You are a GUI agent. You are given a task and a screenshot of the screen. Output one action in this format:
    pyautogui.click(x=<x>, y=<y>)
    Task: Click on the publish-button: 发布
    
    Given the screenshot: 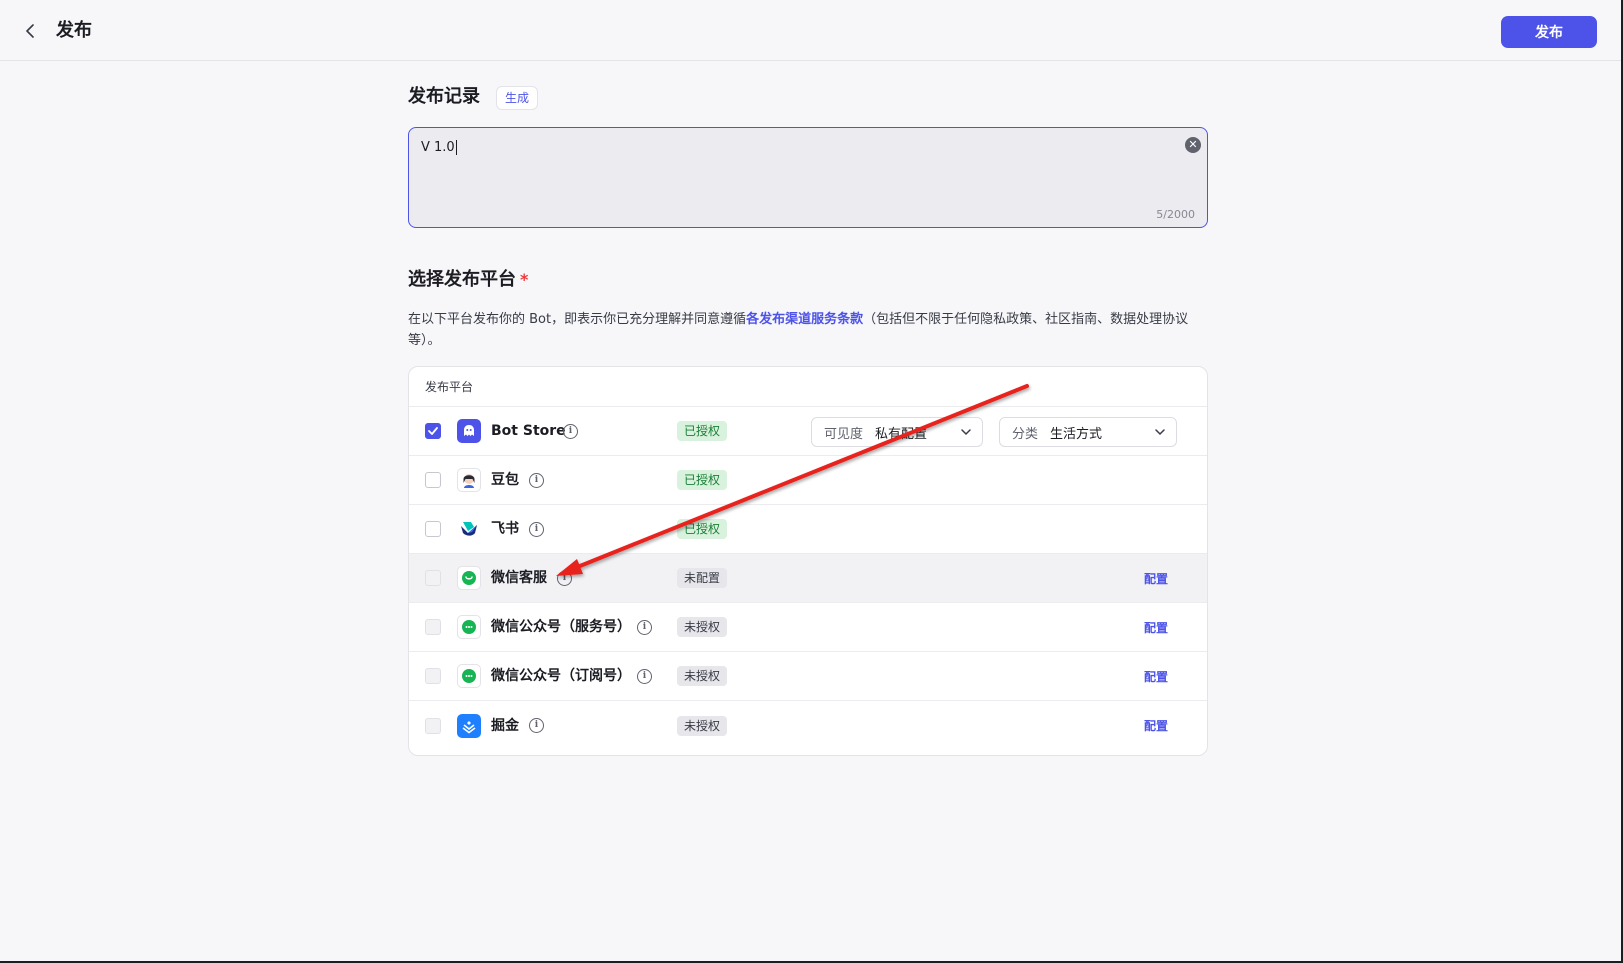 What is the action you would take?
    pyautogui.click(x=1549, y=32)
    